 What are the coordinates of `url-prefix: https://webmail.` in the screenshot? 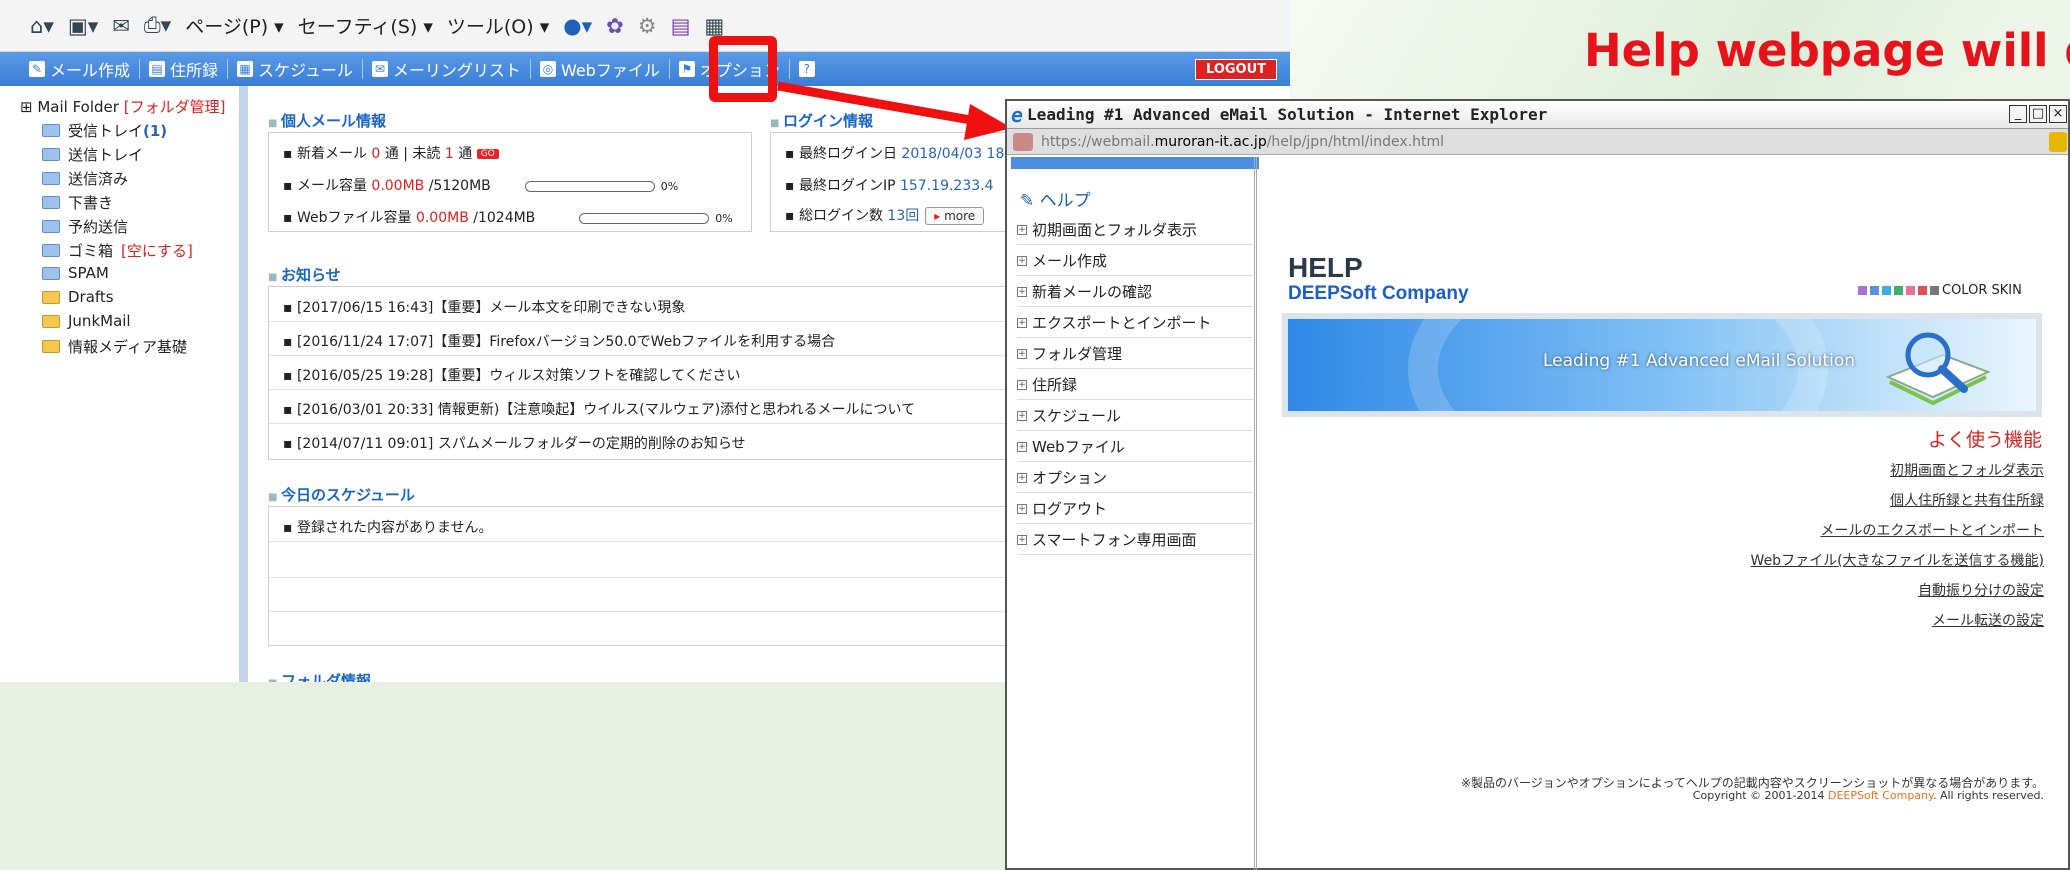 It's located at (1098, 141).